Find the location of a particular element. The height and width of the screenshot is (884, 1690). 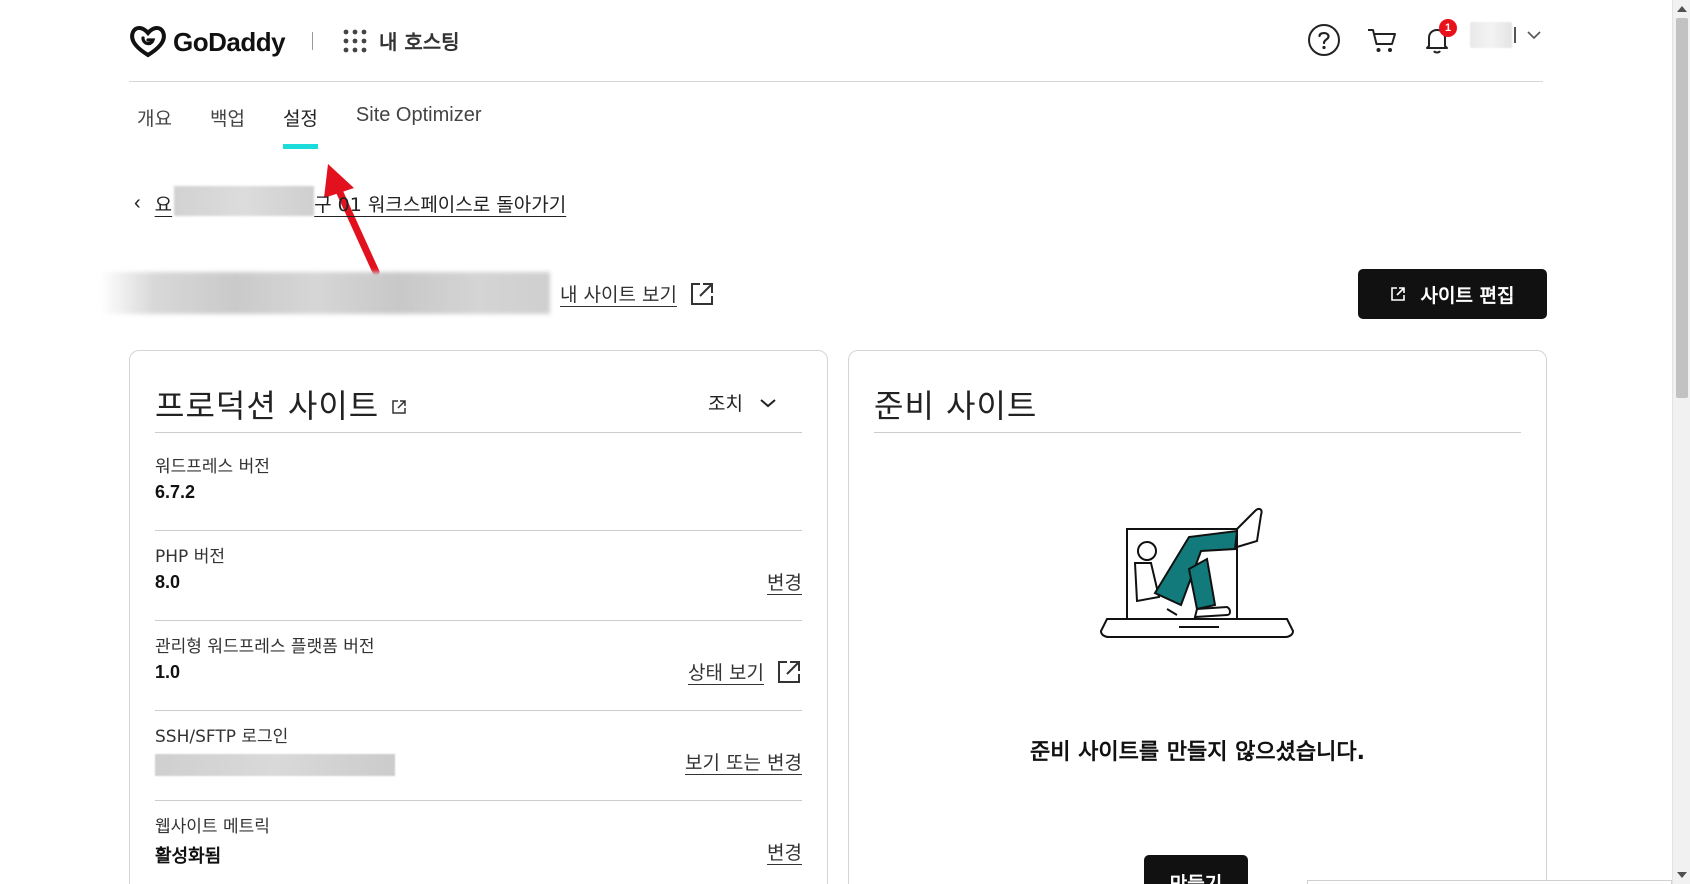

scroll-down-icon is located at coordinates (1682, 875).